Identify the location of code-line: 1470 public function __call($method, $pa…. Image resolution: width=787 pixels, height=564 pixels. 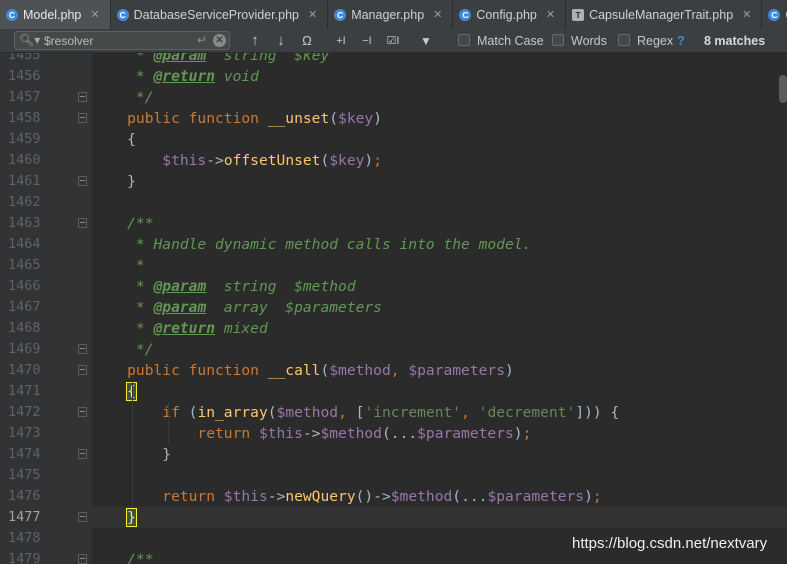
(393, 370).